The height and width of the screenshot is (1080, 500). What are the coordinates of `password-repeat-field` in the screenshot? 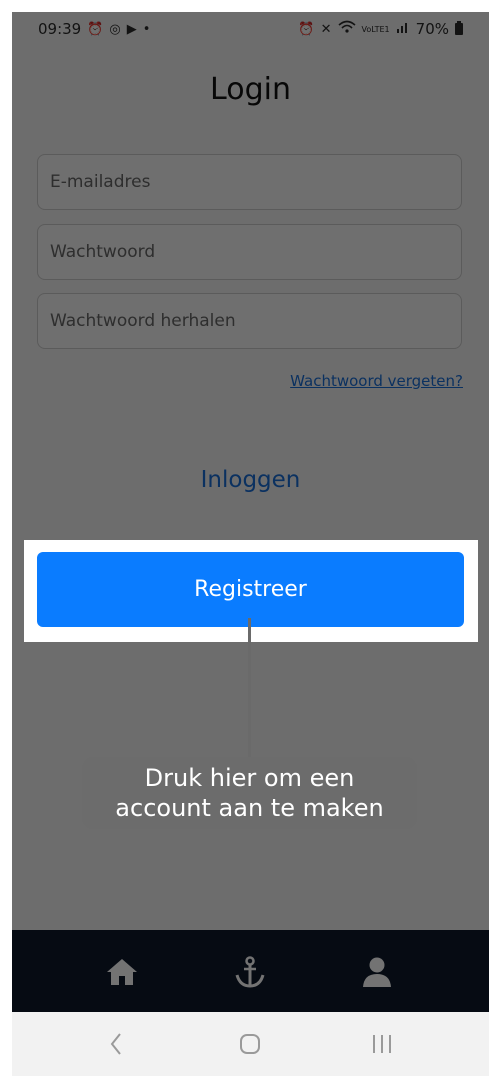 It's located at (249, 321).